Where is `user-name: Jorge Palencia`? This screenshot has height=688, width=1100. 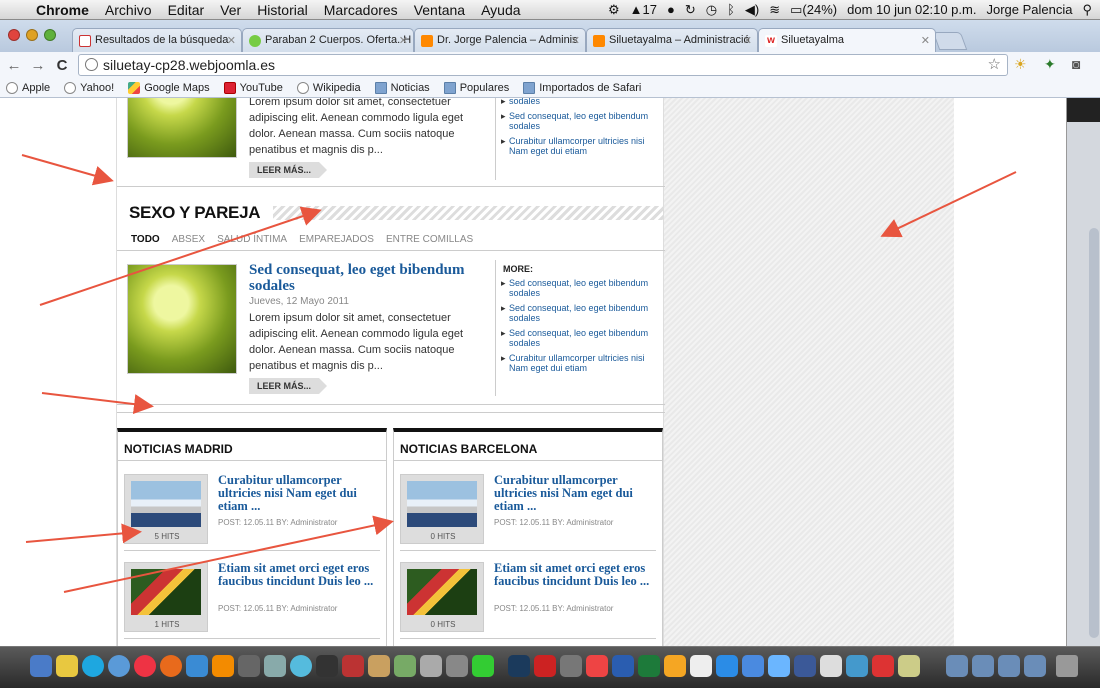 user-name: Jorge Palencia is located at coordinates (1029, 9).